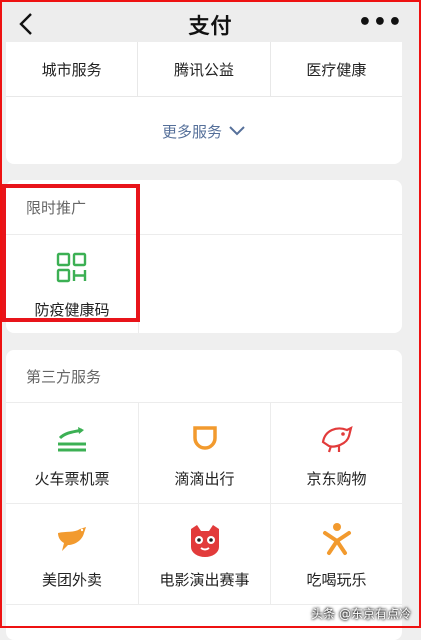 The image size is (421, 640). What do you see at coordinates (204, 579) in the screenshot?
I see `movie-label: 电影演出赛事` at bounding box center [204, 579].